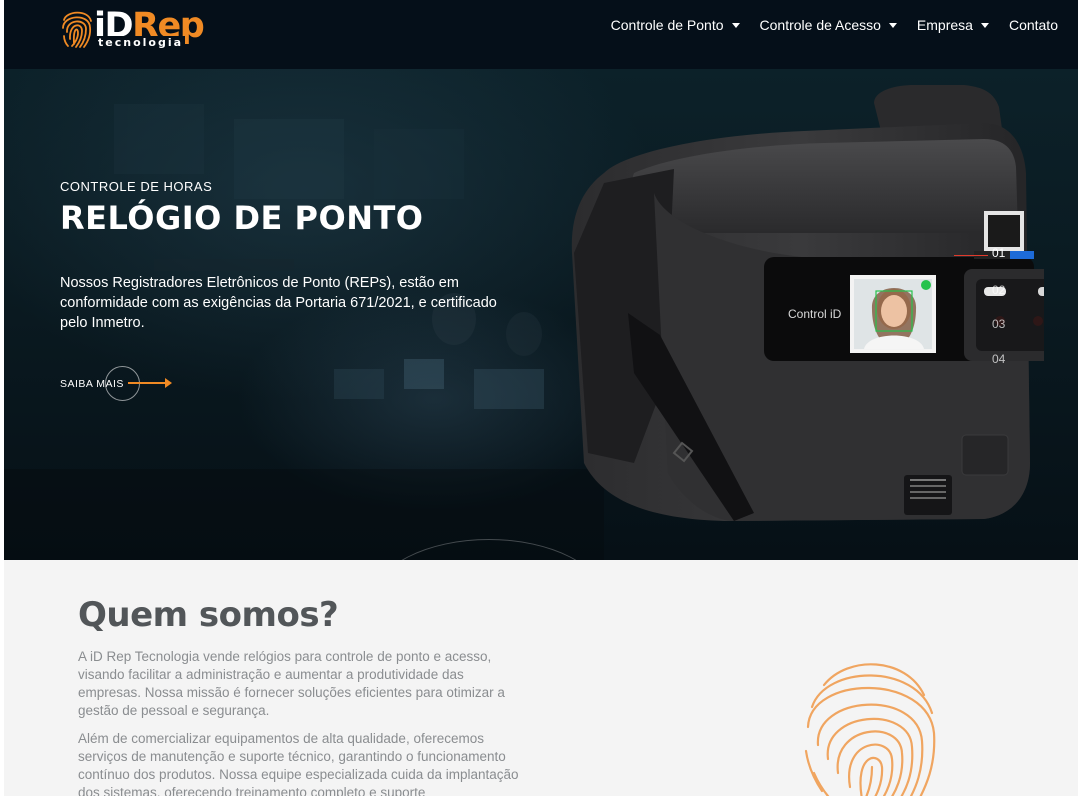 This screenshot has width=1082, height=802. What do you see at coordinates (815, 314) in the screenshot?
I see `device-brand-text: Control iD` at bounding box center [815, 314].